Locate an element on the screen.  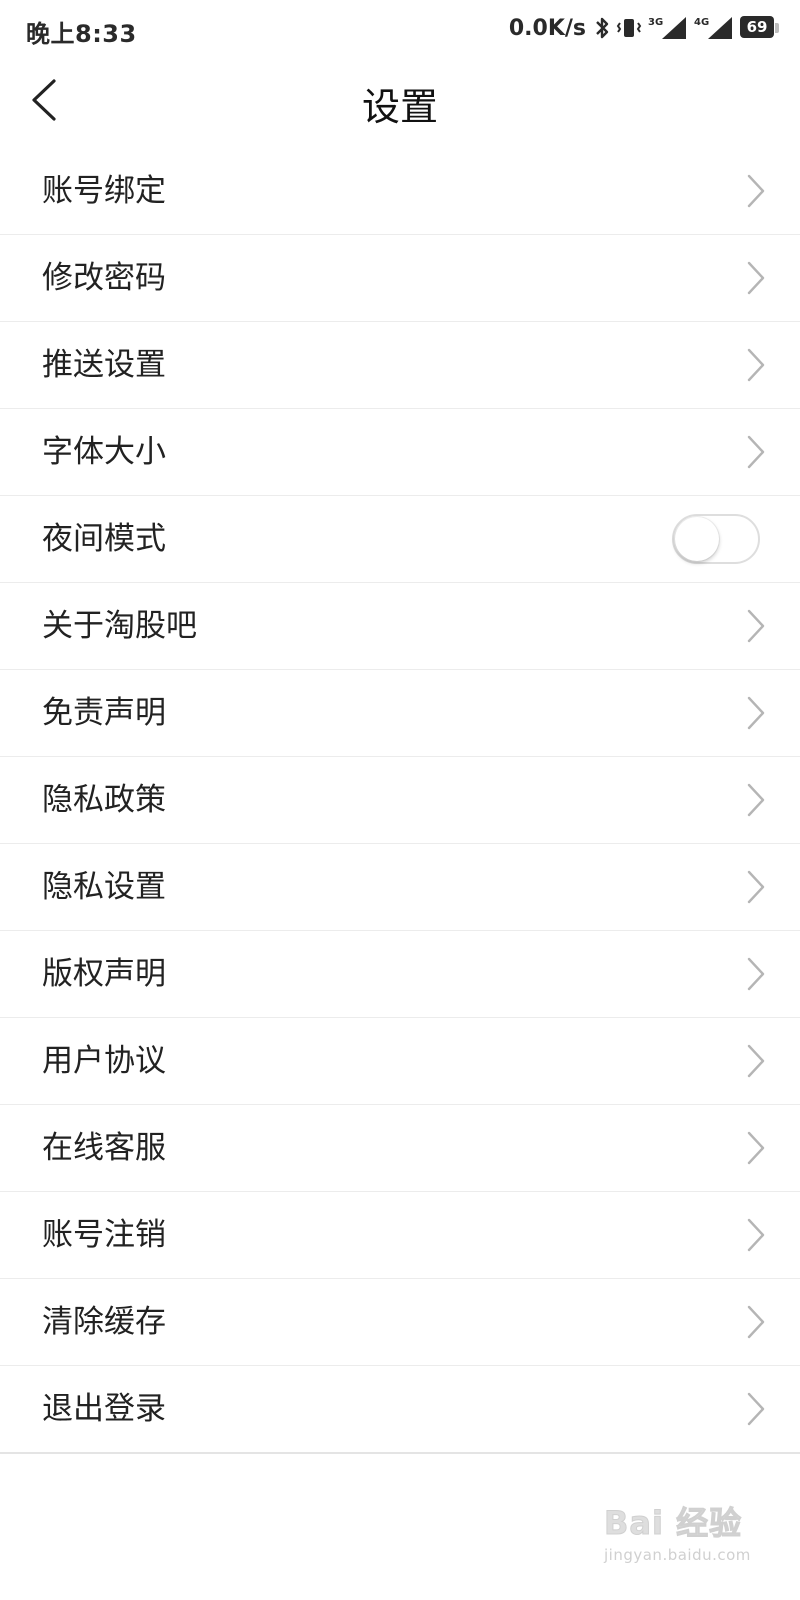
watermark: Bai 经验 jingyan.baidu.com is located at coordinates (684, 1533).